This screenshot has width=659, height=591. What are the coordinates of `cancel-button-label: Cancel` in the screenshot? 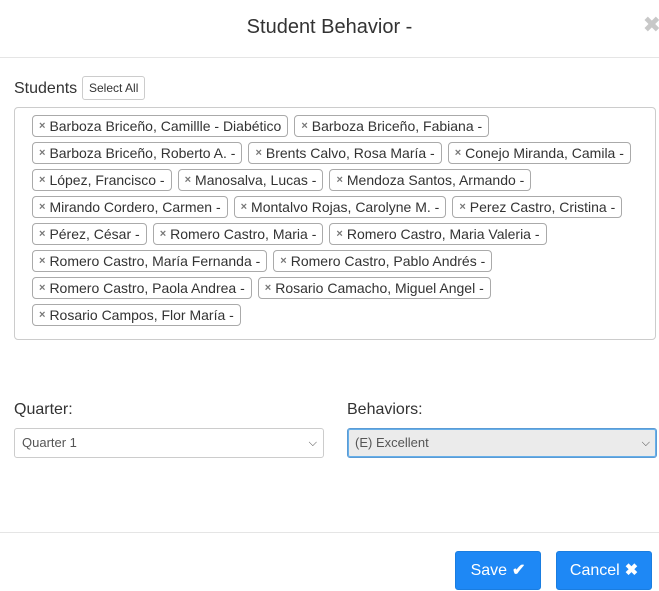 It's located at (594, 570).